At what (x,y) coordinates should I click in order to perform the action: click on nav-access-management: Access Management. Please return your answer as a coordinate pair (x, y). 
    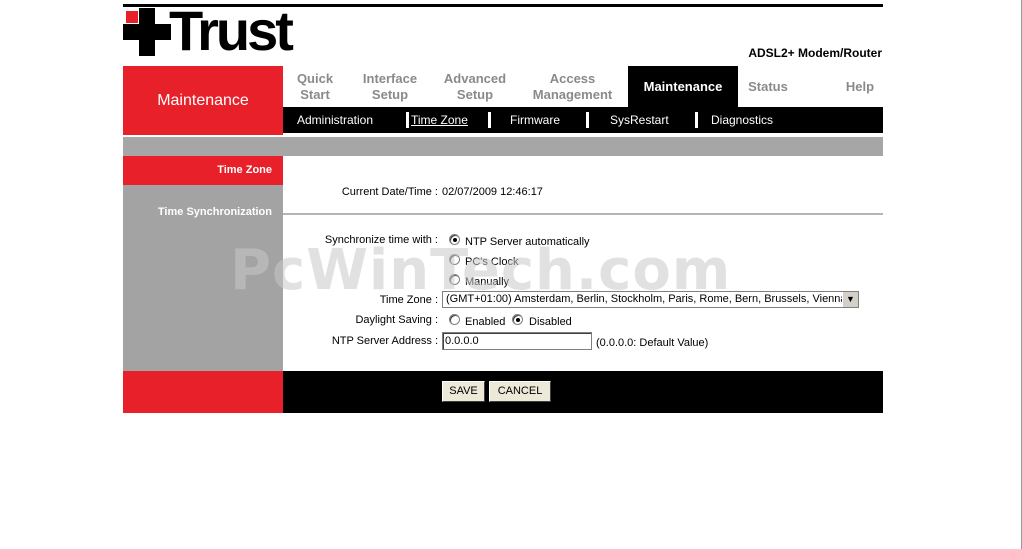
    Looking at the image, I should click on (572, 86).